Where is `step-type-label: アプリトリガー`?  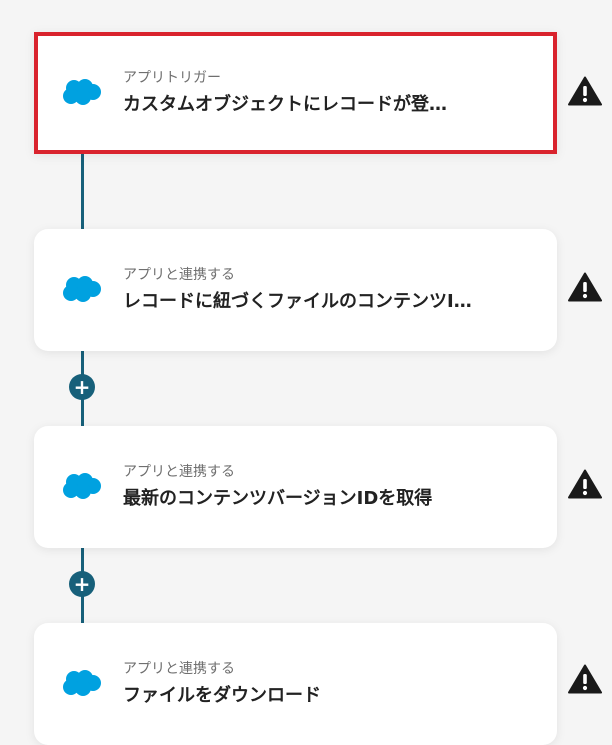
step-type-label: アプリトリガー is located at coordinates (172, 78).